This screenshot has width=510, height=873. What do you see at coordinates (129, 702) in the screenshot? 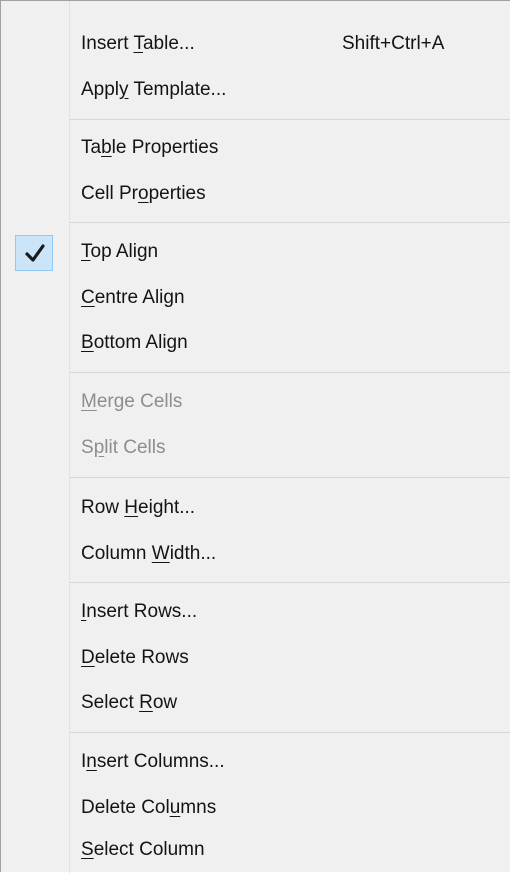
I see `menu-item-label: Select Row` at bounding box center [129, 702].